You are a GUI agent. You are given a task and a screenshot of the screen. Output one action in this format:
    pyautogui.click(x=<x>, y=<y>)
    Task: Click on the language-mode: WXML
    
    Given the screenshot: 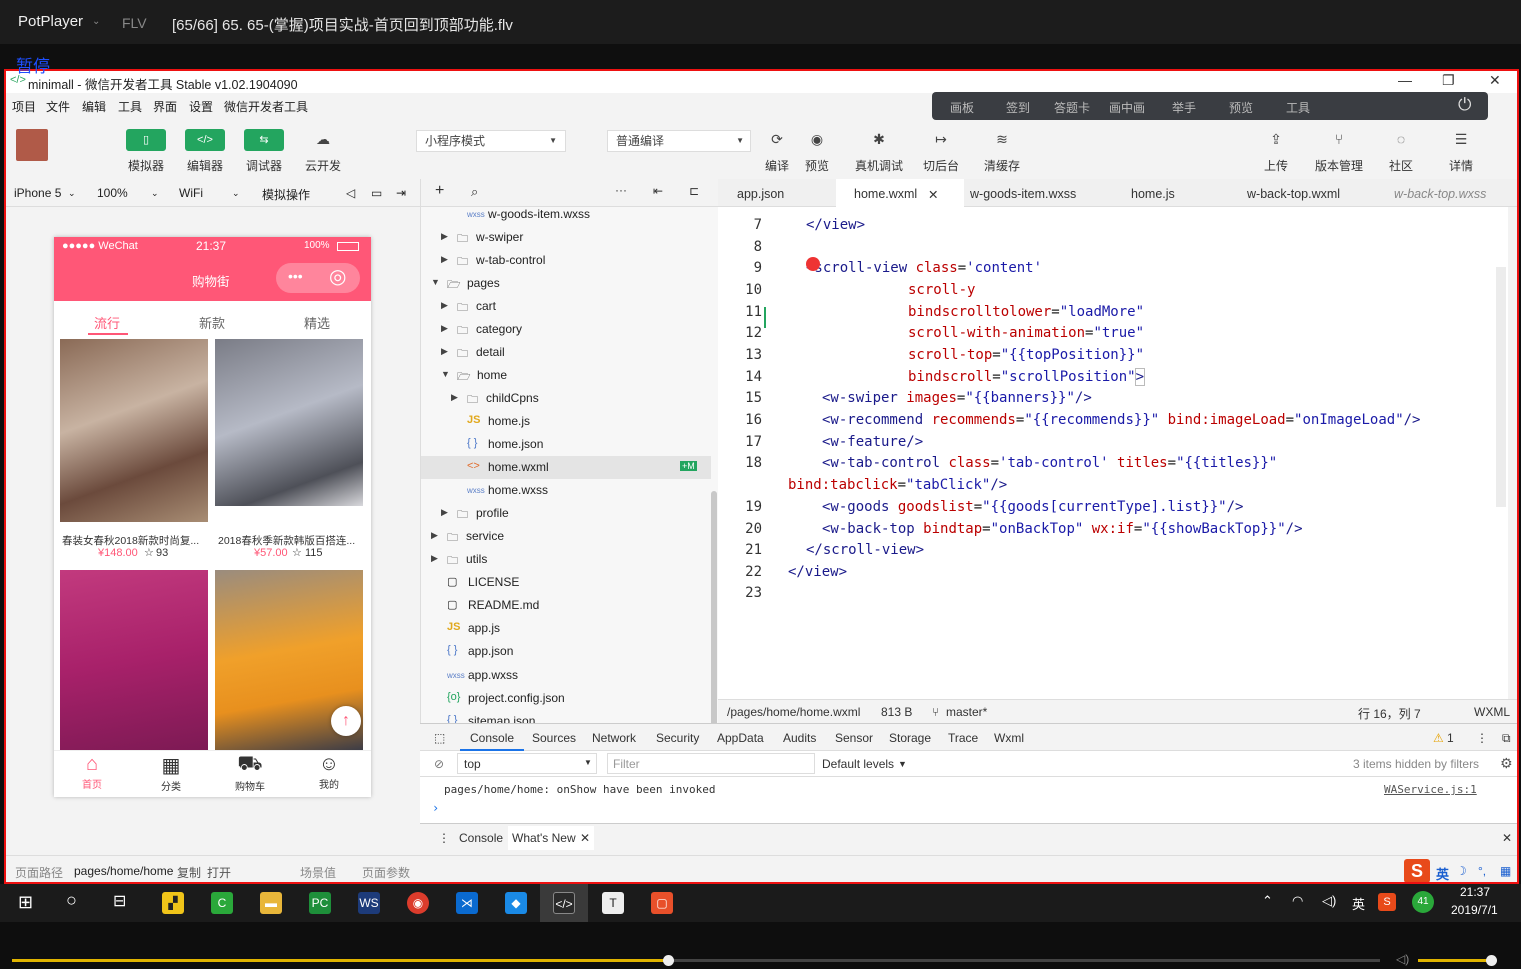 What is the action you would take?
    pyautogui.click(x=1492, y=712)
    